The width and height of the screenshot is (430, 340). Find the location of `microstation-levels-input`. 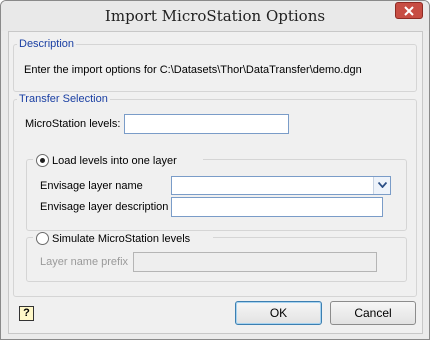

microstation-levels-input is located at coordinates (206, 124).